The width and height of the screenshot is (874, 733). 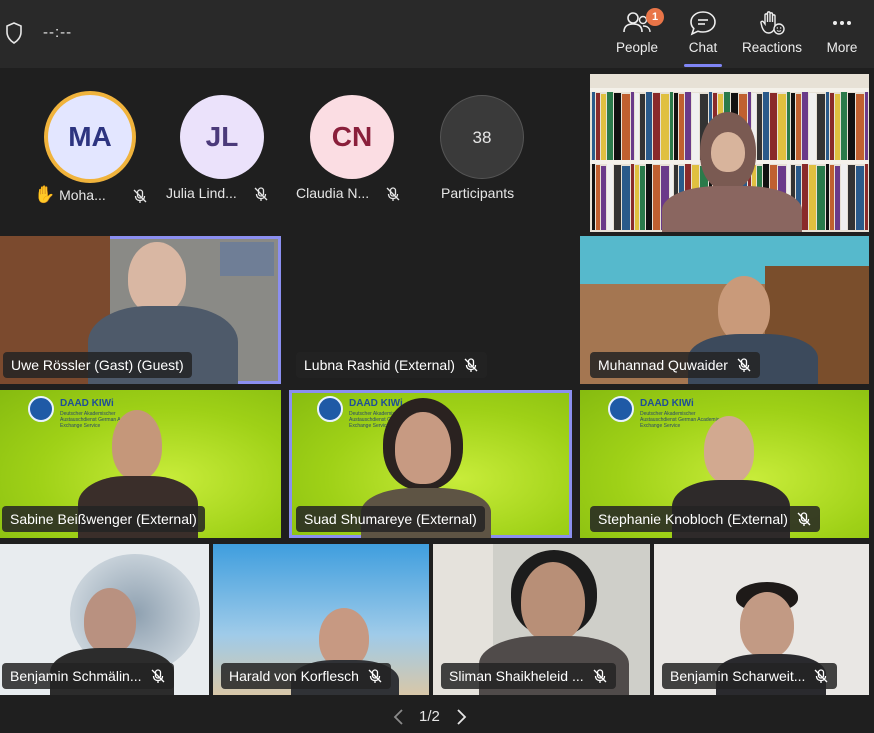 What do you see at coordinates (703, 65) in the screenshot?
I see `chat-selected-indicator` at bounding box center [703, 65].